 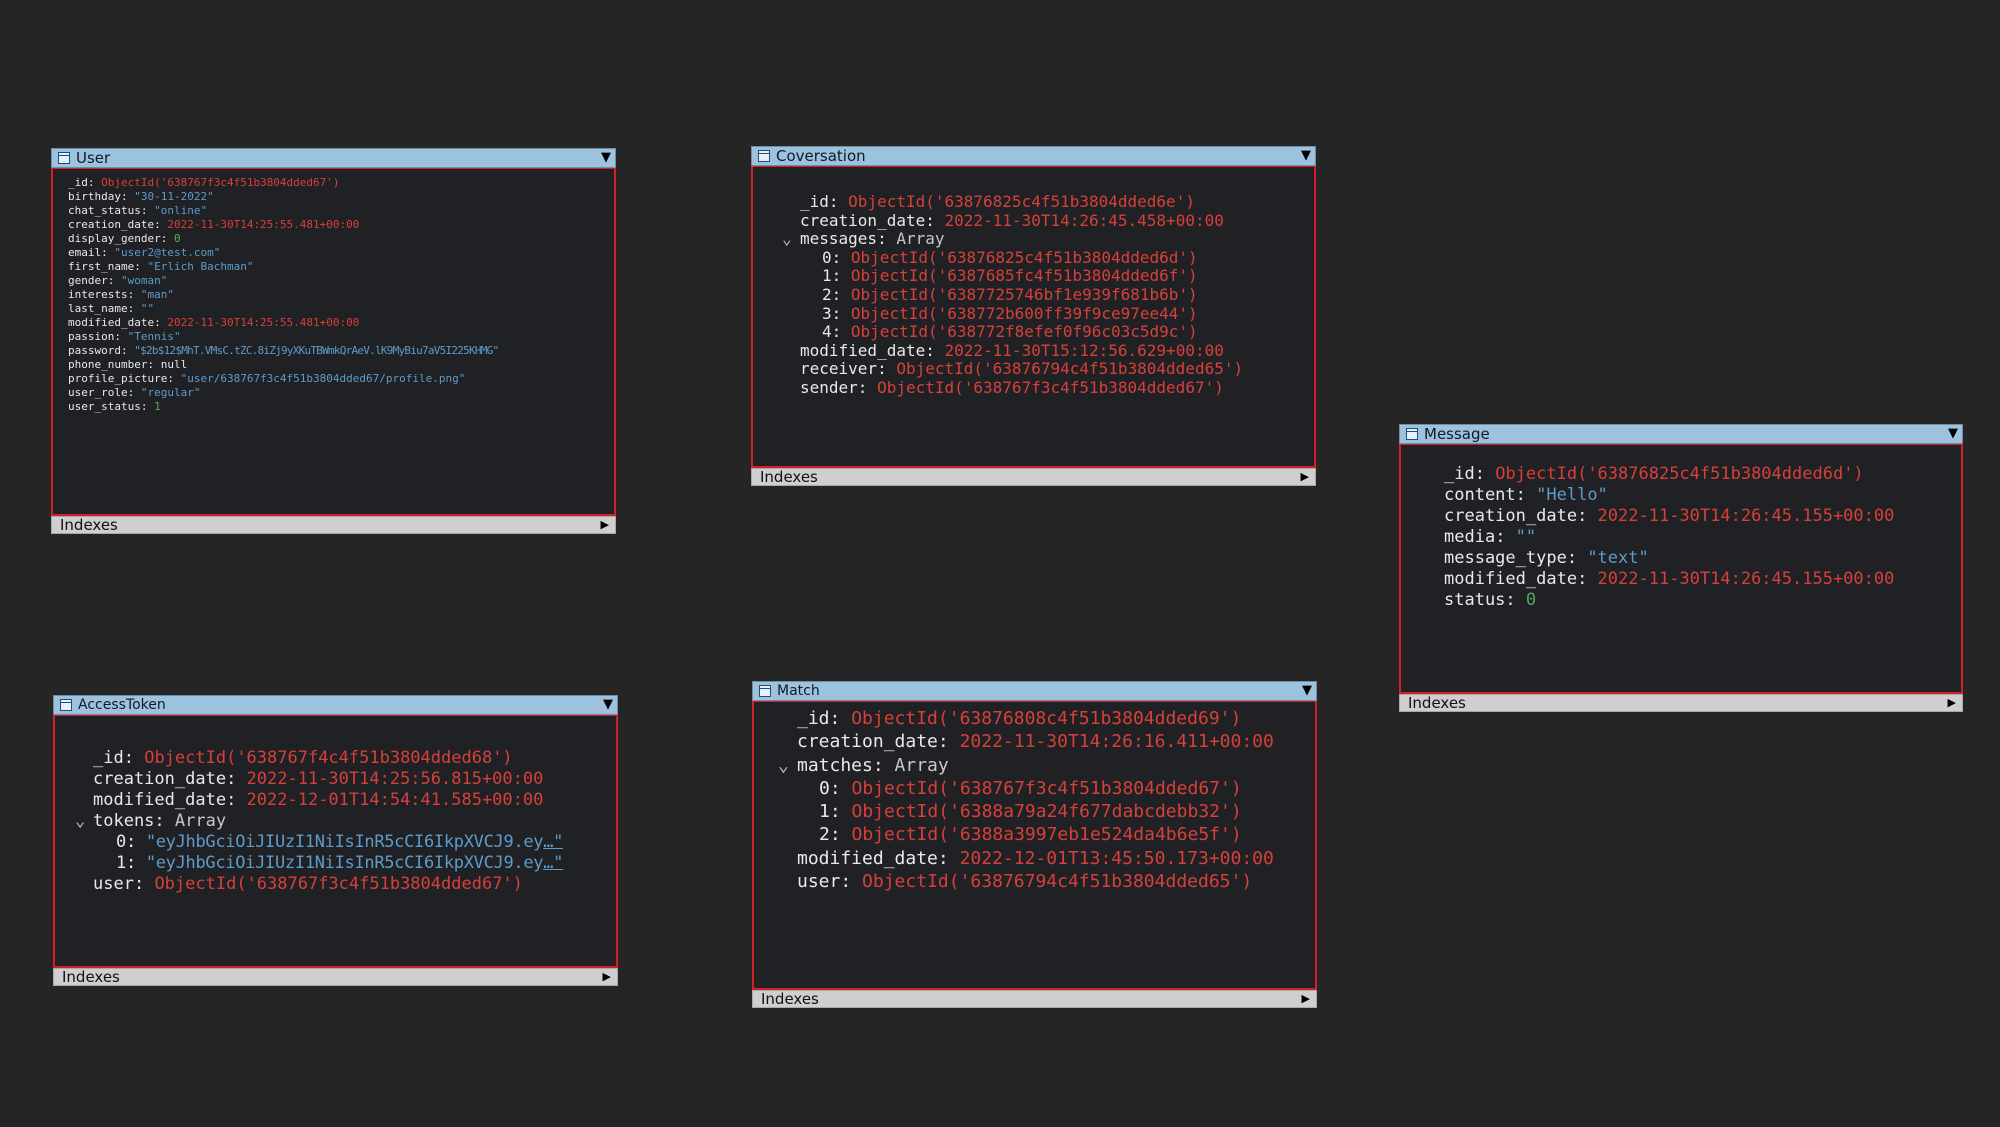 What do you see at coordinates (1490, 537) in the screenshot?
I see `field-row: media: ""` at bounding box center [1490, 537].